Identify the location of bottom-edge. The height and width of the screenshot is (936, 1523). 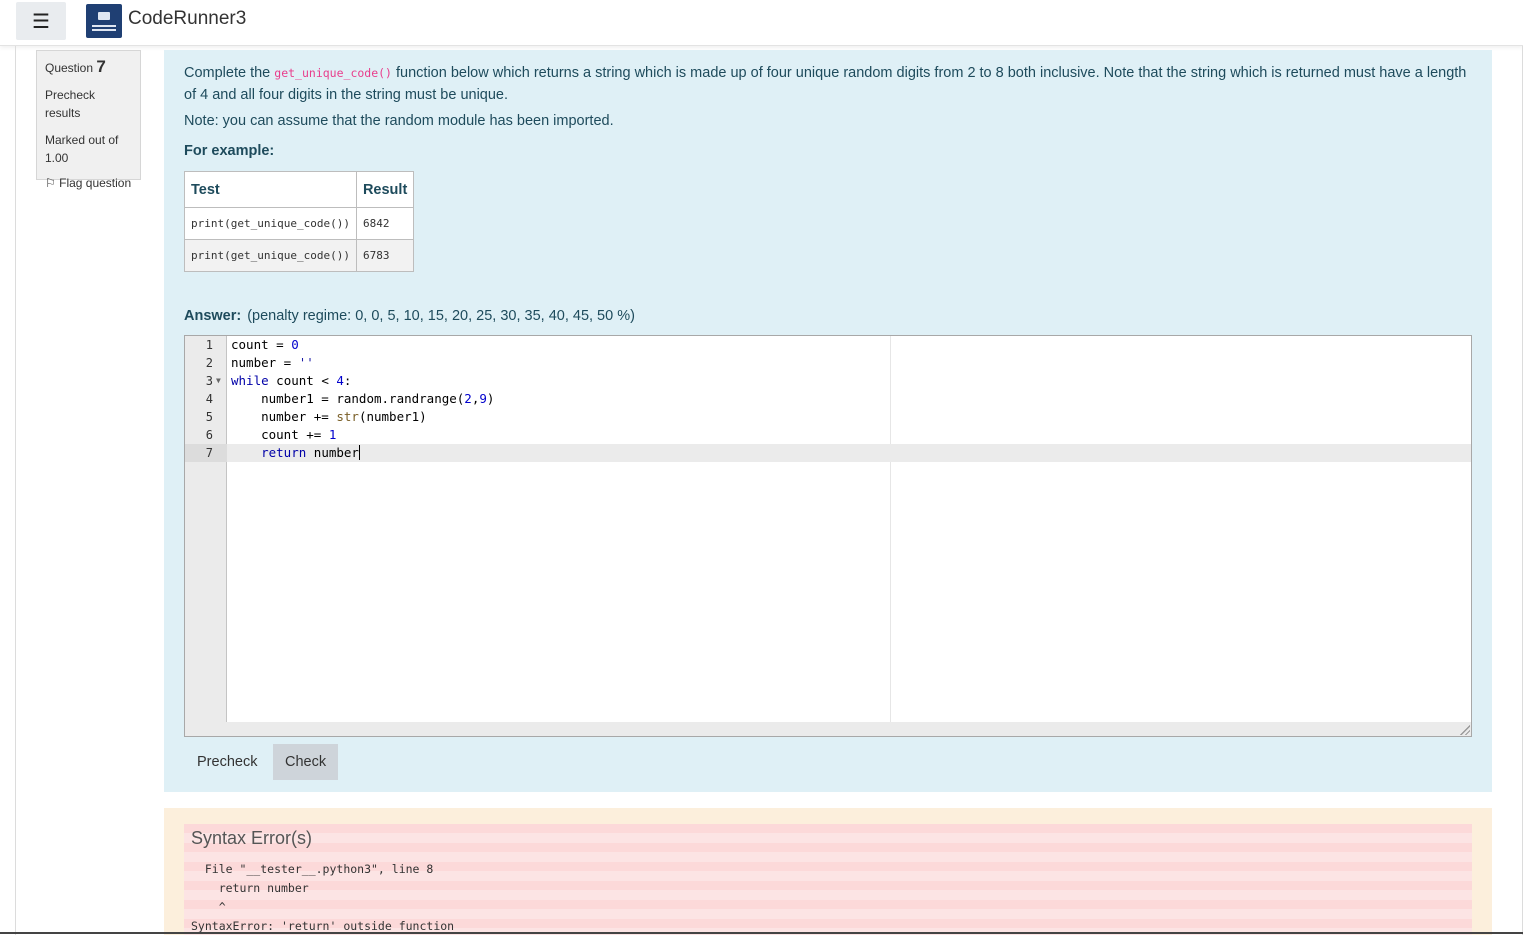
(761, 933).